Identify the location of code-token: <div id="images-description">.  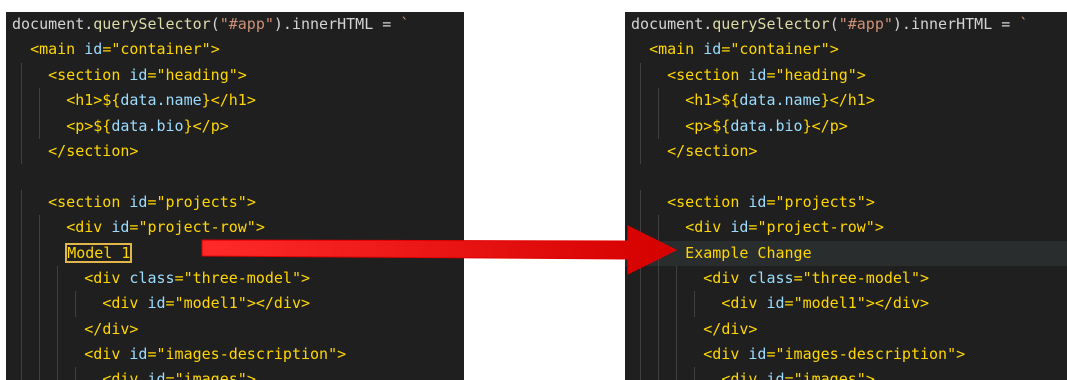
(215, 354).